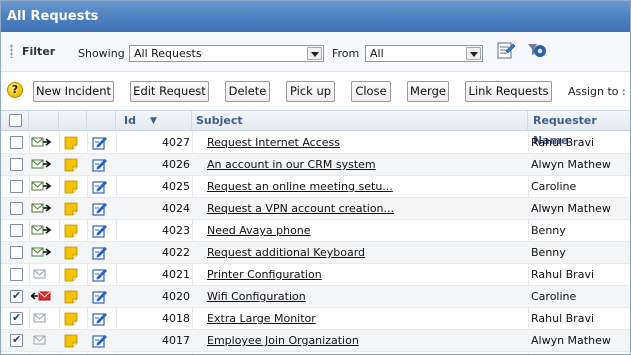 This screenshot has width=631, height=355. Describe the element at coordinates (168, 53) in the screenshot. I see `showing-select-value: All Requests` at that location.